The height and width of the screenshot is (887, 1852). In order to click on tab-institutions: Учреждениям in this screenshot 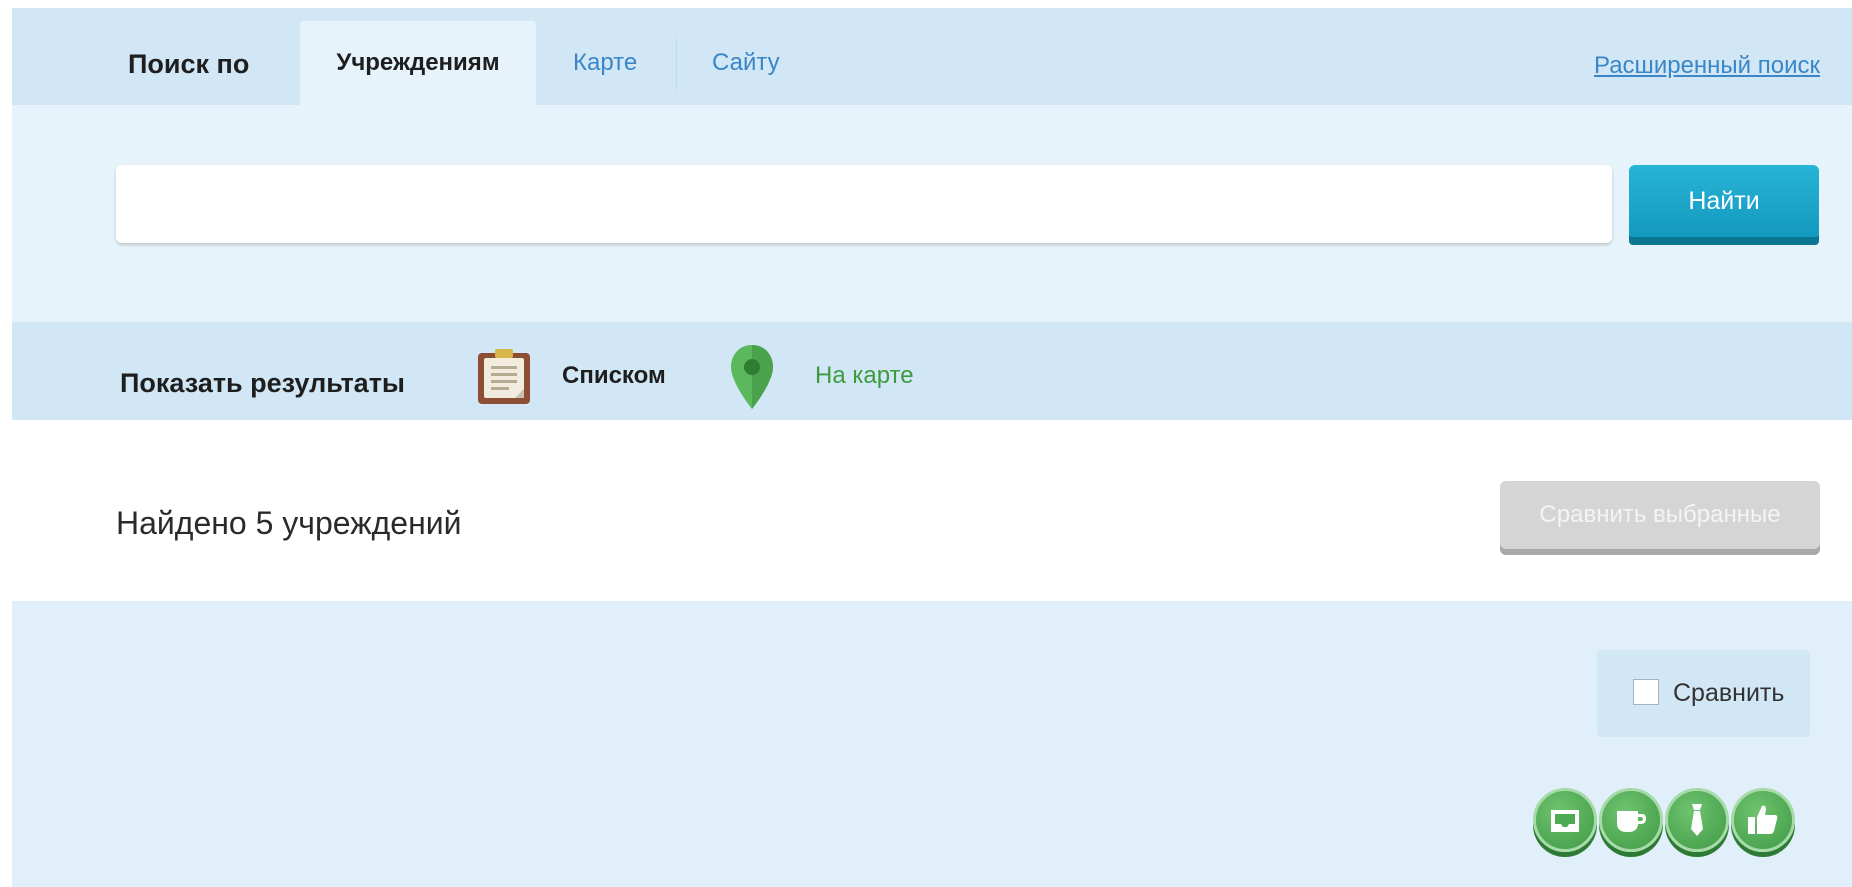, I will do `click(418, 63)`.